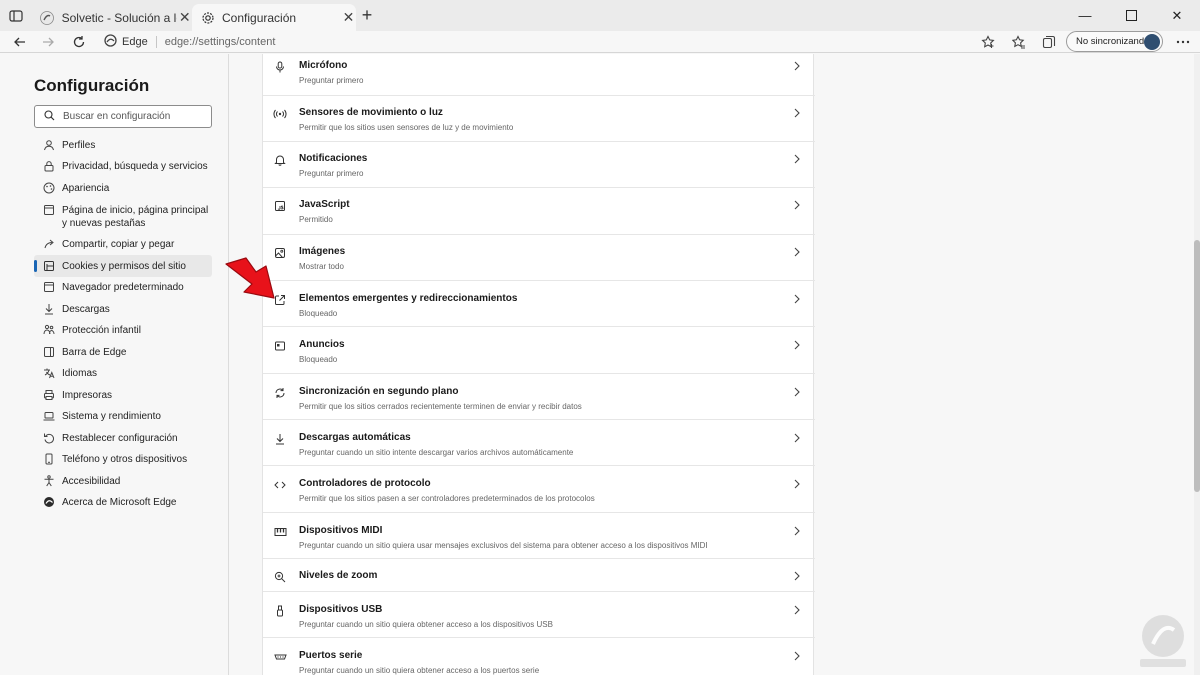  I want to click on family-icon, so click(49, 330).